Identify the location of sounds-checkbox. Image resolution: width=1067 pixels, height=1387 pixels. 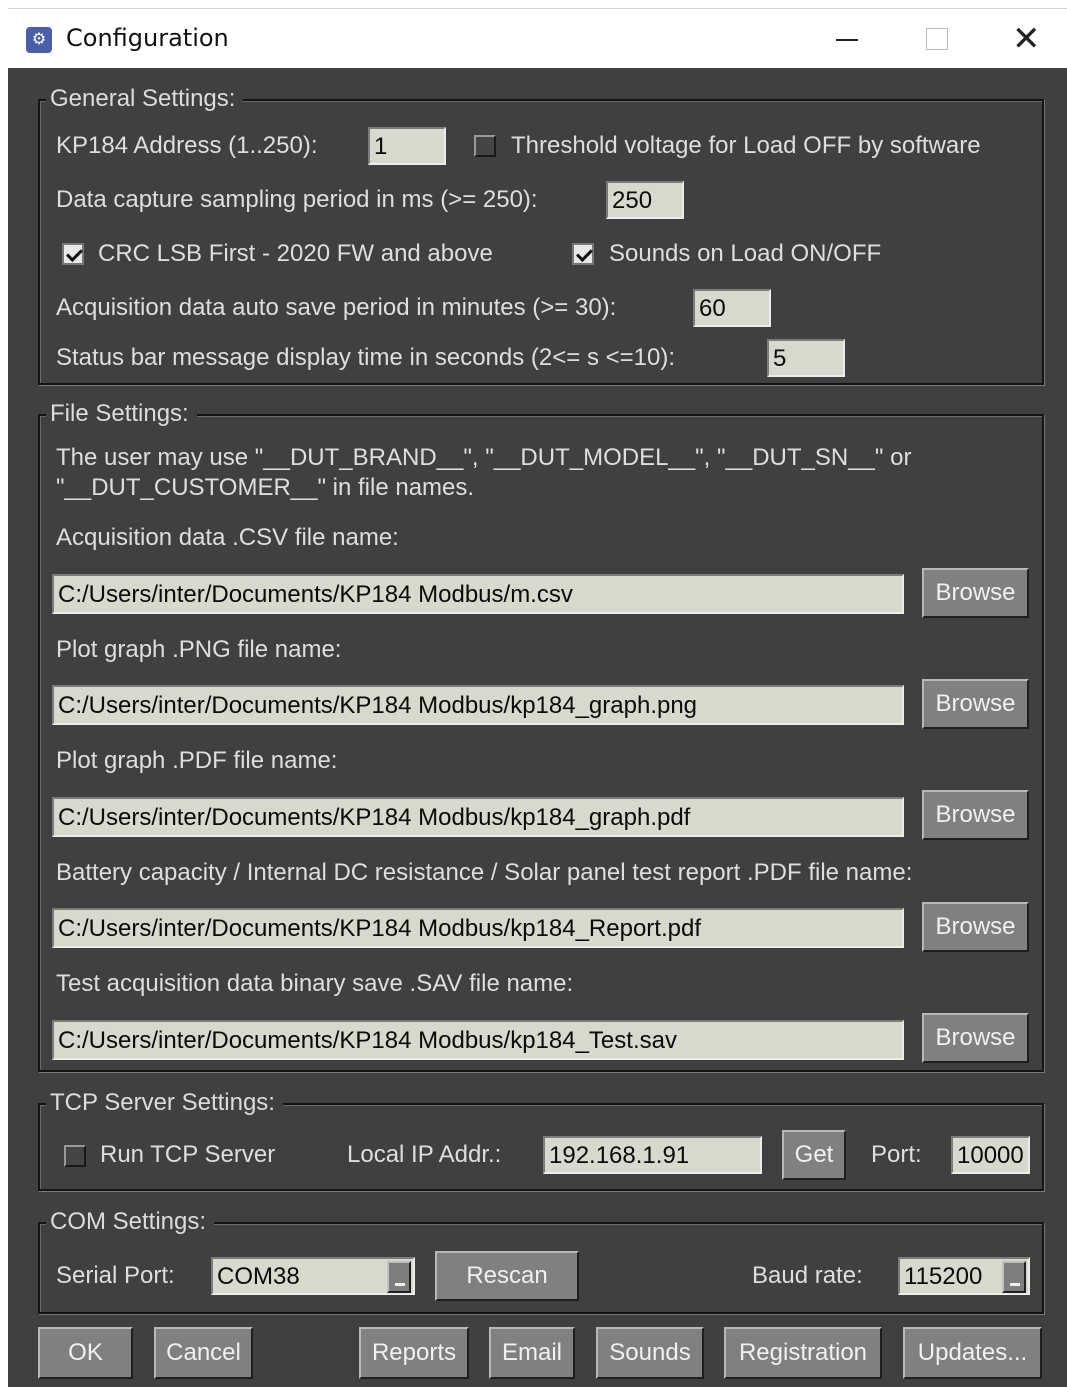
(583, 254).